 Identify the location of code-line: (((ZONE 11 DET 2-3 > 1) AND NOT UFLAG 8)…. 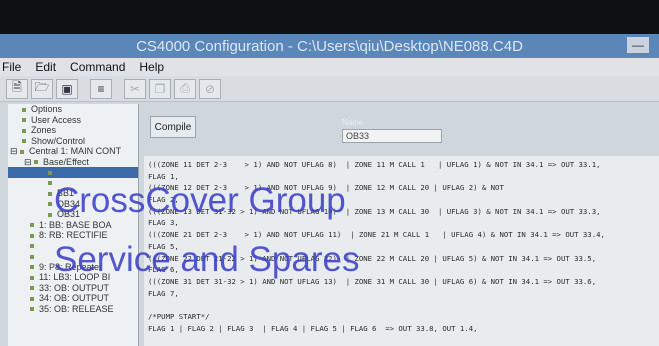
(374, 164).